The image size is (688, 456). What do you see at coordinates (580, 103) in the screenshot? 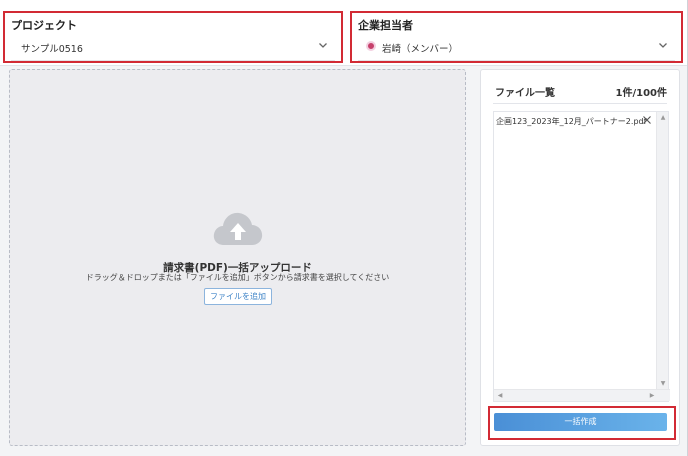
I see `divider` at bounding box center [580, 103].